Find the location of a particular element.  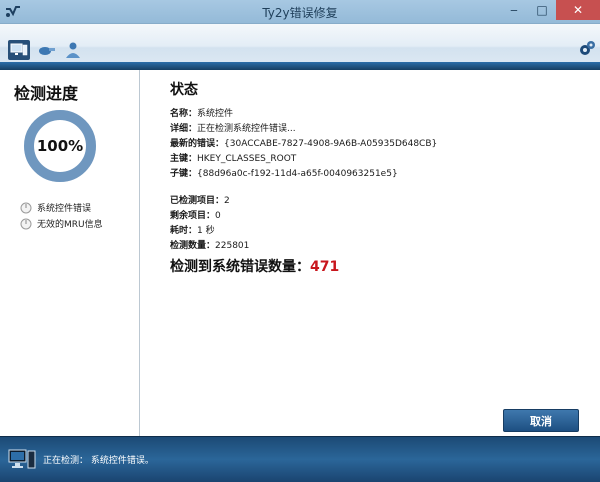

title-bar: Ty2y错误修复 ‒ □ ✕ is located at coordinates (300, 12).